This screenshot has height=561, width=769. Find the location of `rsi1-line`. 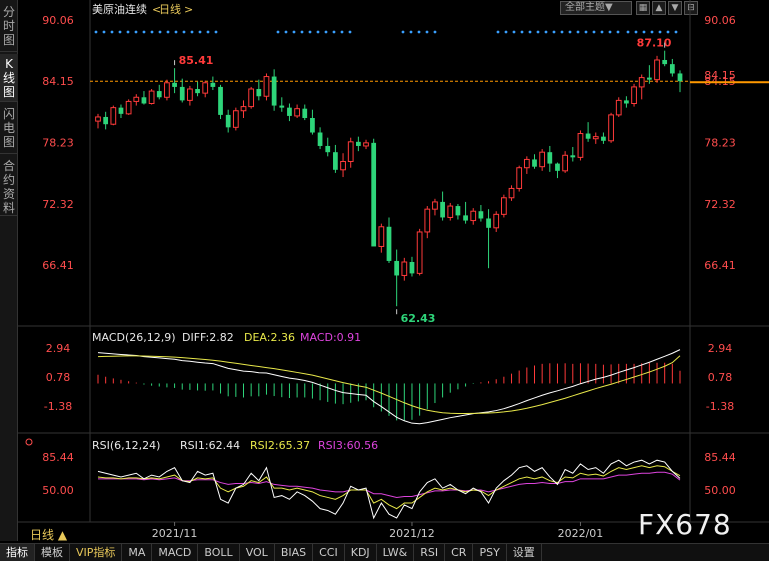

rsi1-line is located at coordinates (389, 489).